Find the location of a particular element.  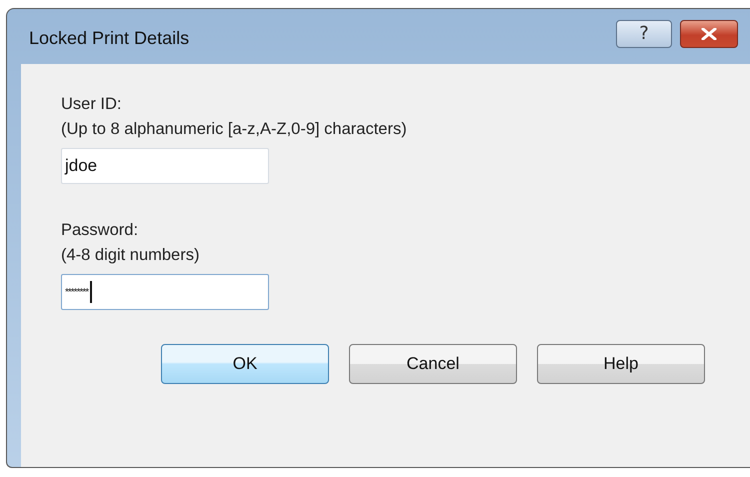

field-hint: (Up to 8 alphanumeric [a-z,A-Z,0-9] characters) is located at coordinates (234, 129).